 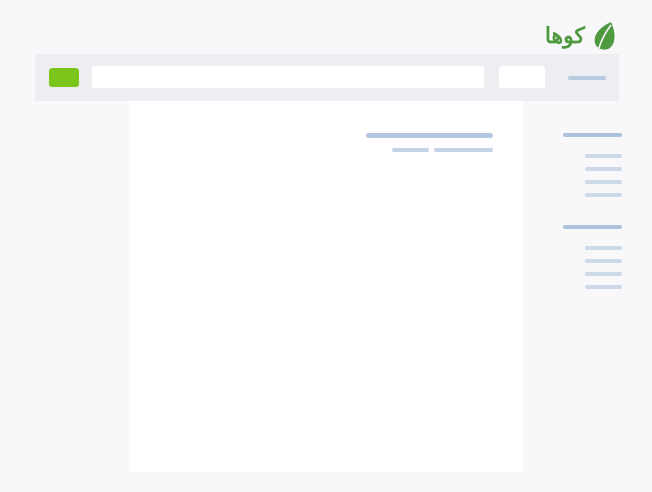 I want to click on search-bar, so click(x=327, y=77).